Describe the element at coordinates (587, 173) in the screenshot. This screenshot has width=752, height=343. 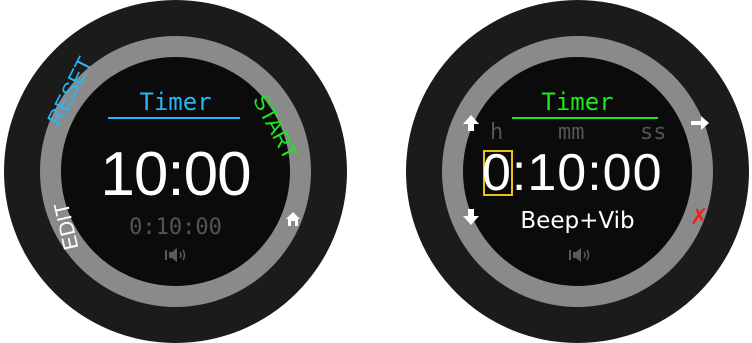
I see `minutes-seconds: :10:00` at that location.